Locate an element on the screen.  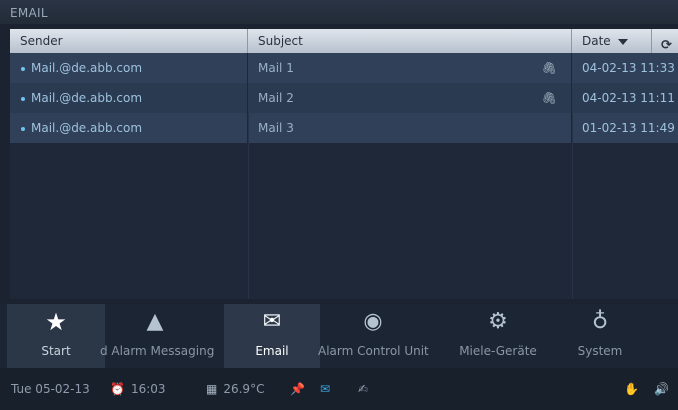
refresh-button: ⟳ is located at coordinates (665, 41).